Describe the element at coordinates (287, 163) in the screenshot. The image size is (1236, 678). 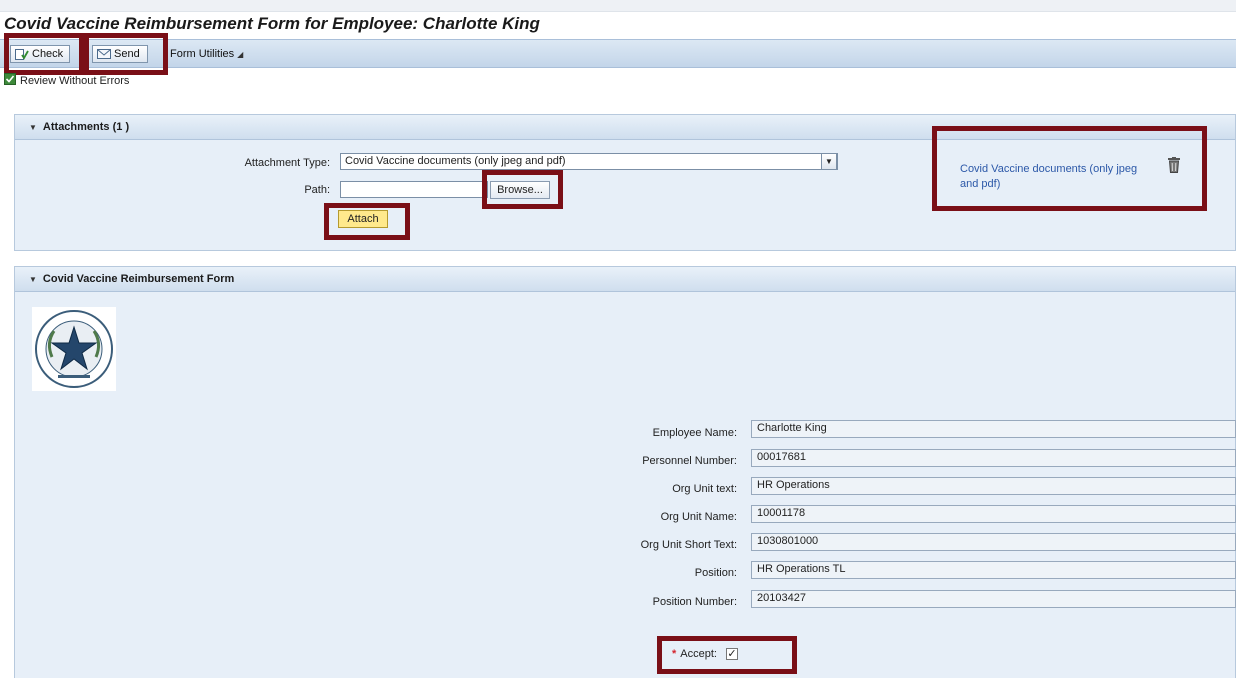
I see `attachment-type-label: Attachment Type:` at that location.